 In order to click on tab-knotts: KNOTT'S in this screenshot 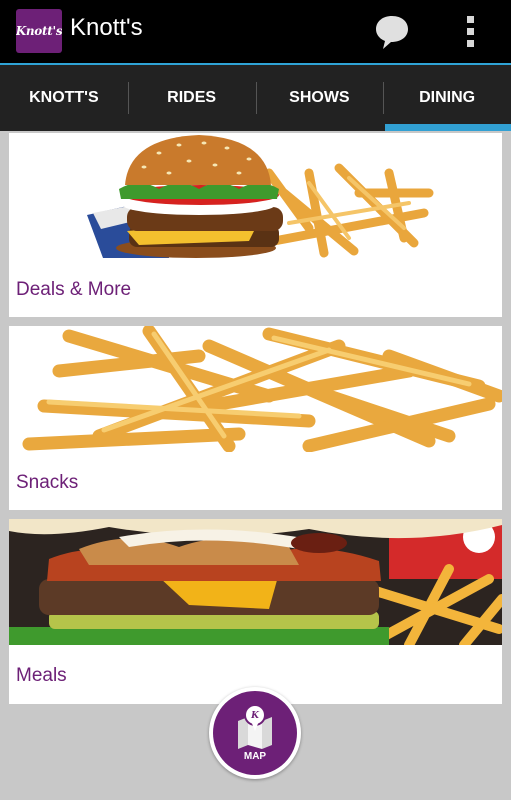, I will do `click(64, 98)`.